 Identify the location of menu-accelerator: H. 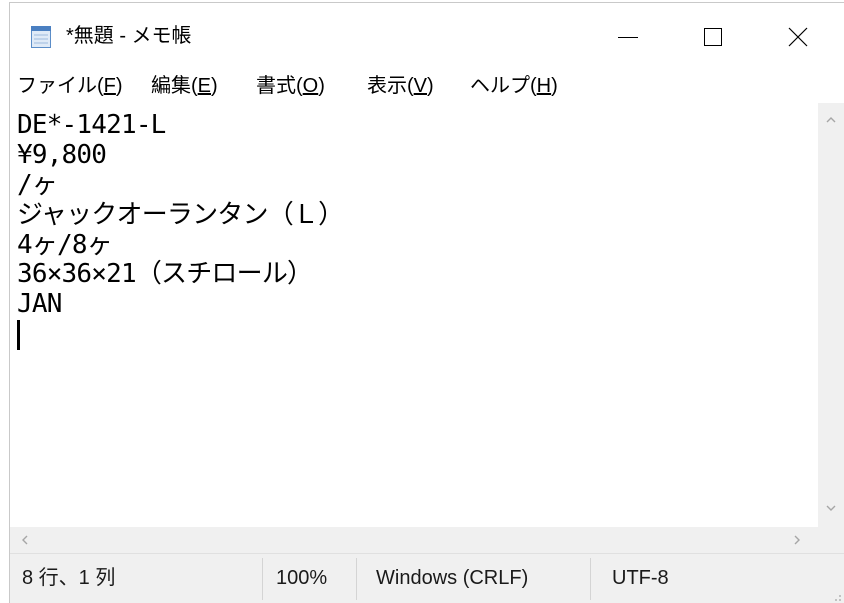
(544, 86).